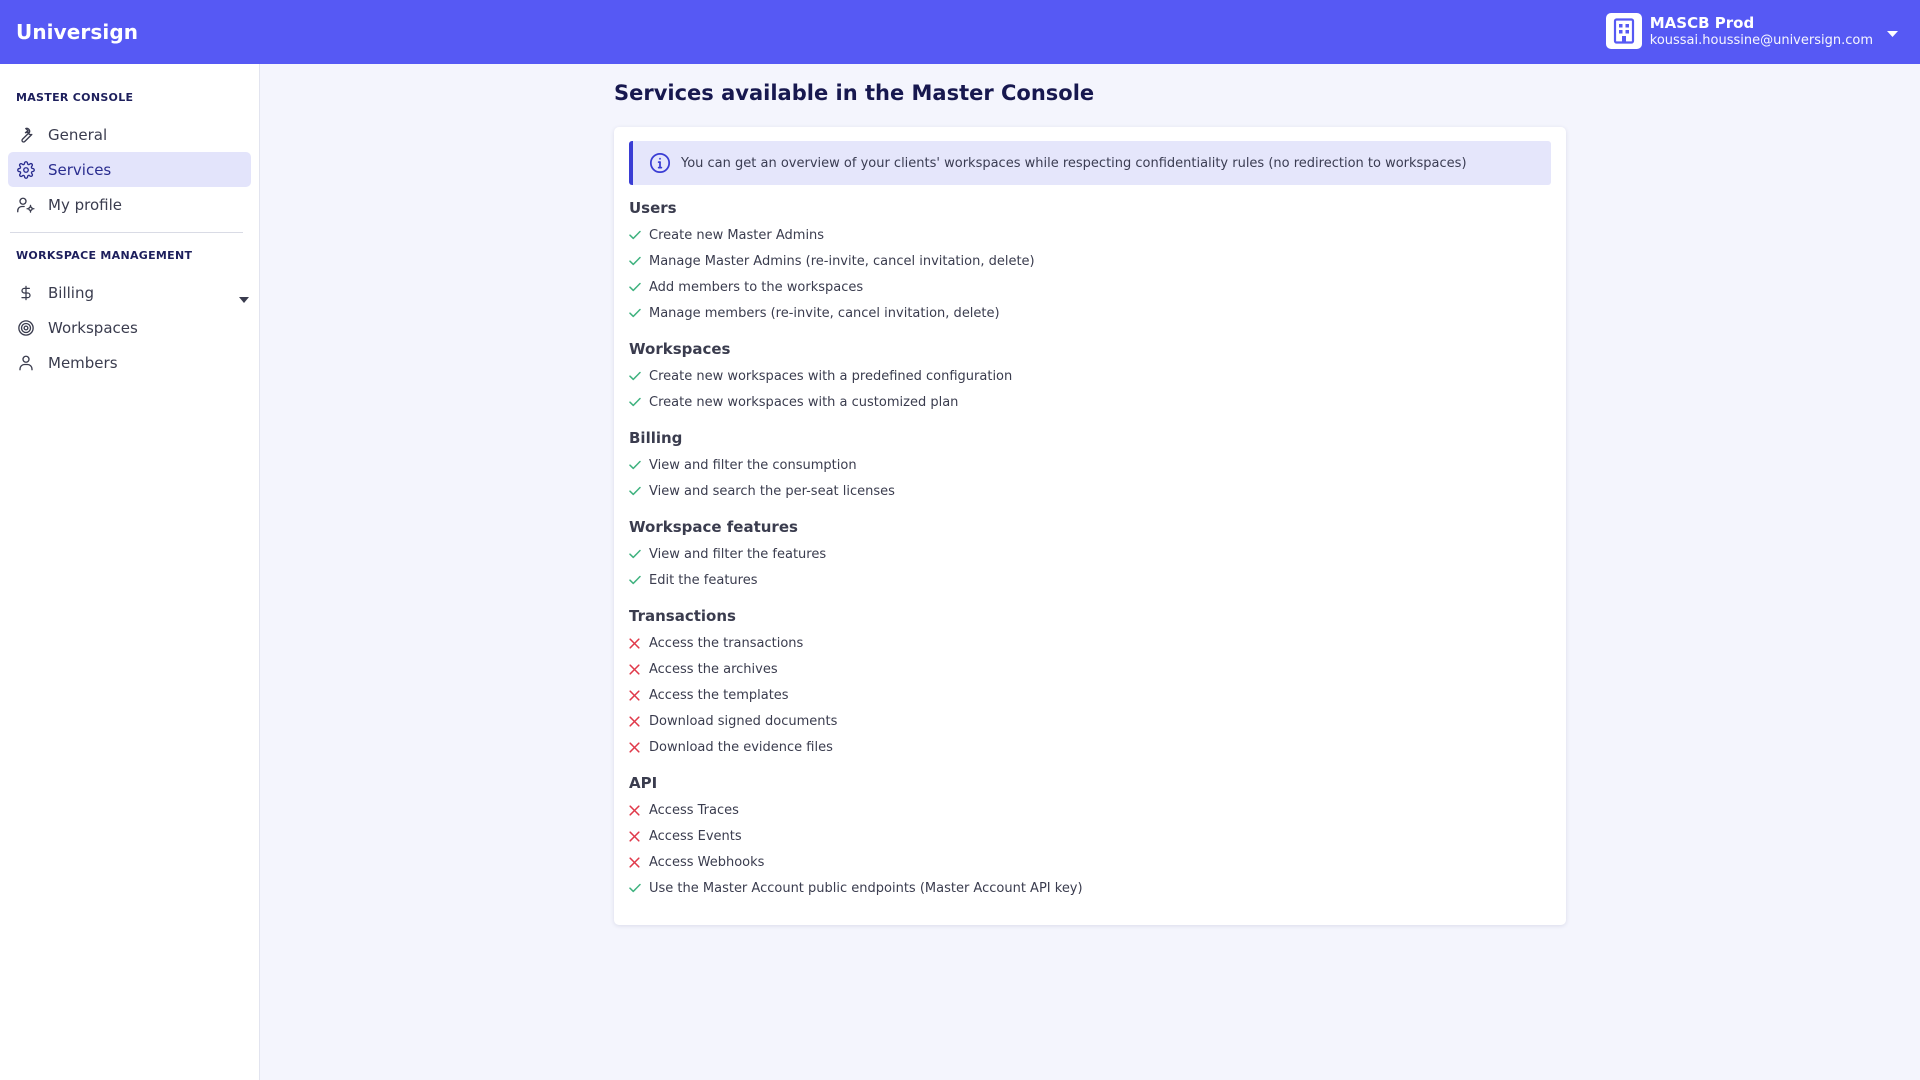 The image size is (1920, 1080). Describe the element at coordinates (719, 695) in the screenshot. I see `permission-label: Access the templates` at that location.